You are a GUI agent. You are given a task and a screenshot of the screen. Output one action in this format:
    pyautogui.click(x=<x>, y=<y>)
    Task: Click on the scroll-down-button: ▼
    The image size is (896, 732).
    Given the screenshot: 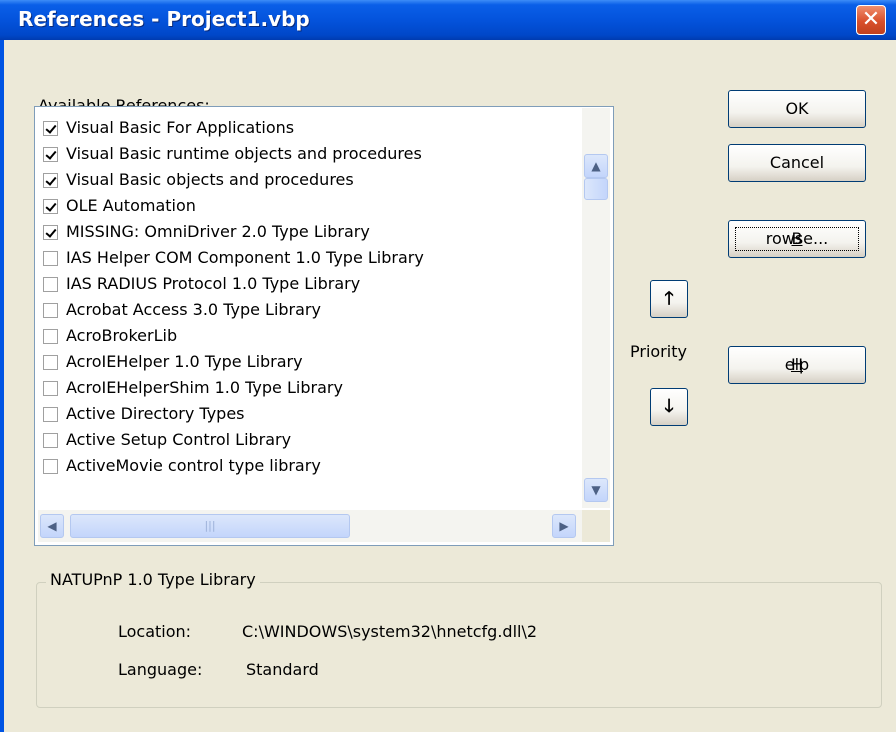 What is the action you would take?
    pyautogui.click(x=596, y=490)
    